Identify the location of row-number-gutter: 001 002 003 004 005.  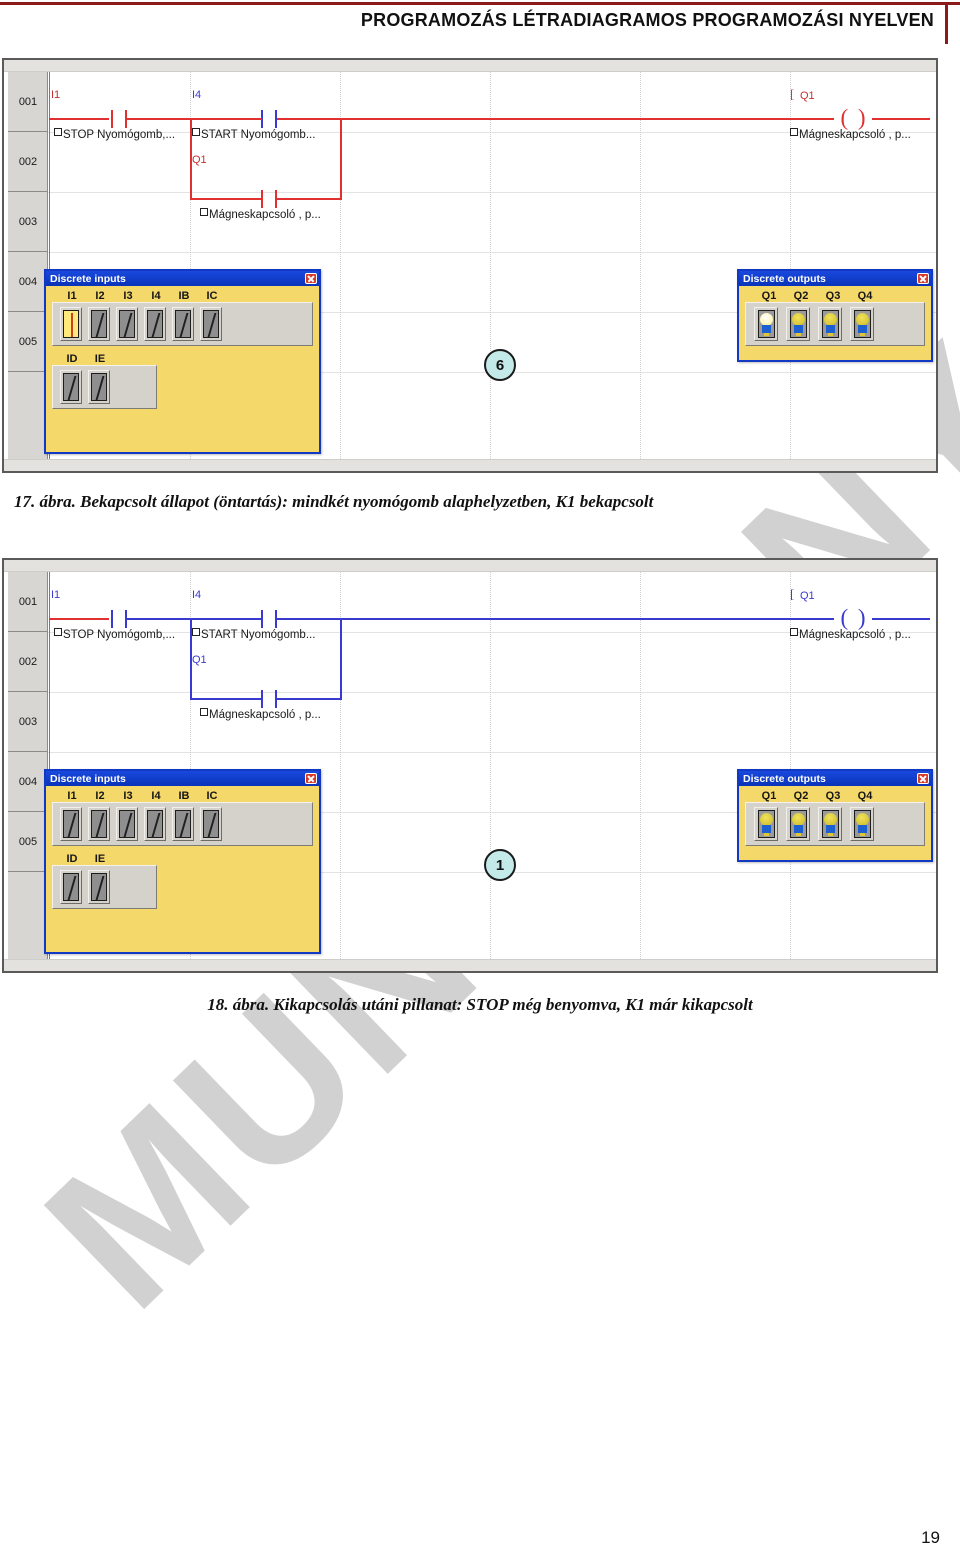
(28, 265).